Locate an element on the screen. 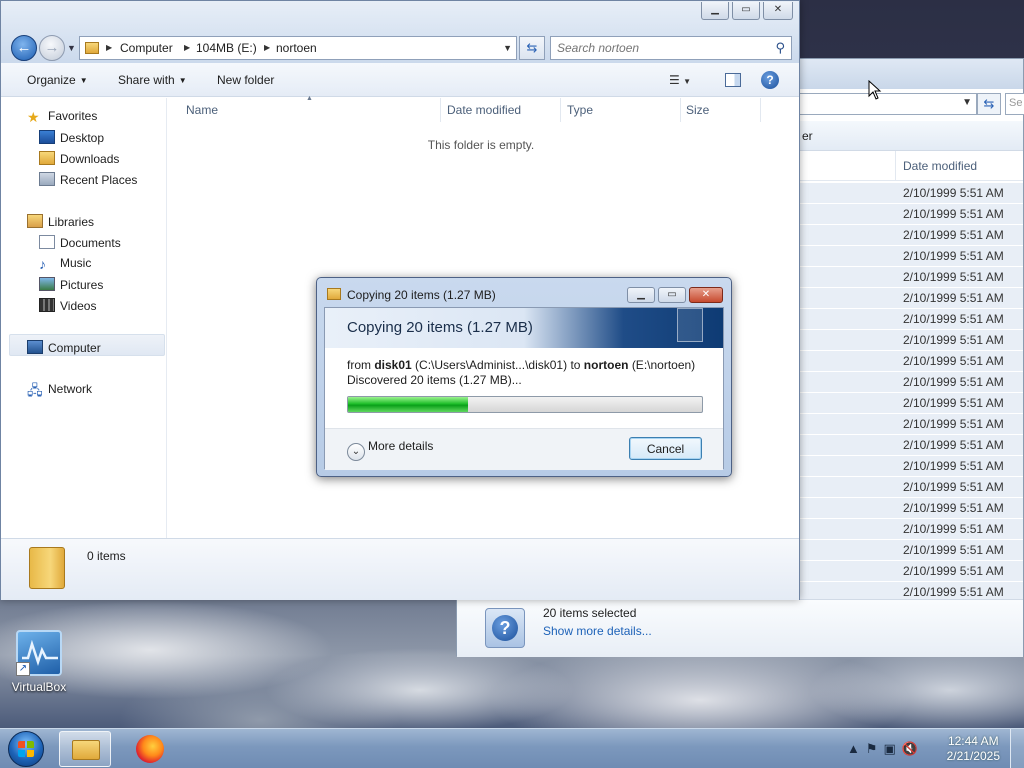 The width and height of the screenshot is (1024, 768). column-header-size: Size is located at coordinates (697, 110).